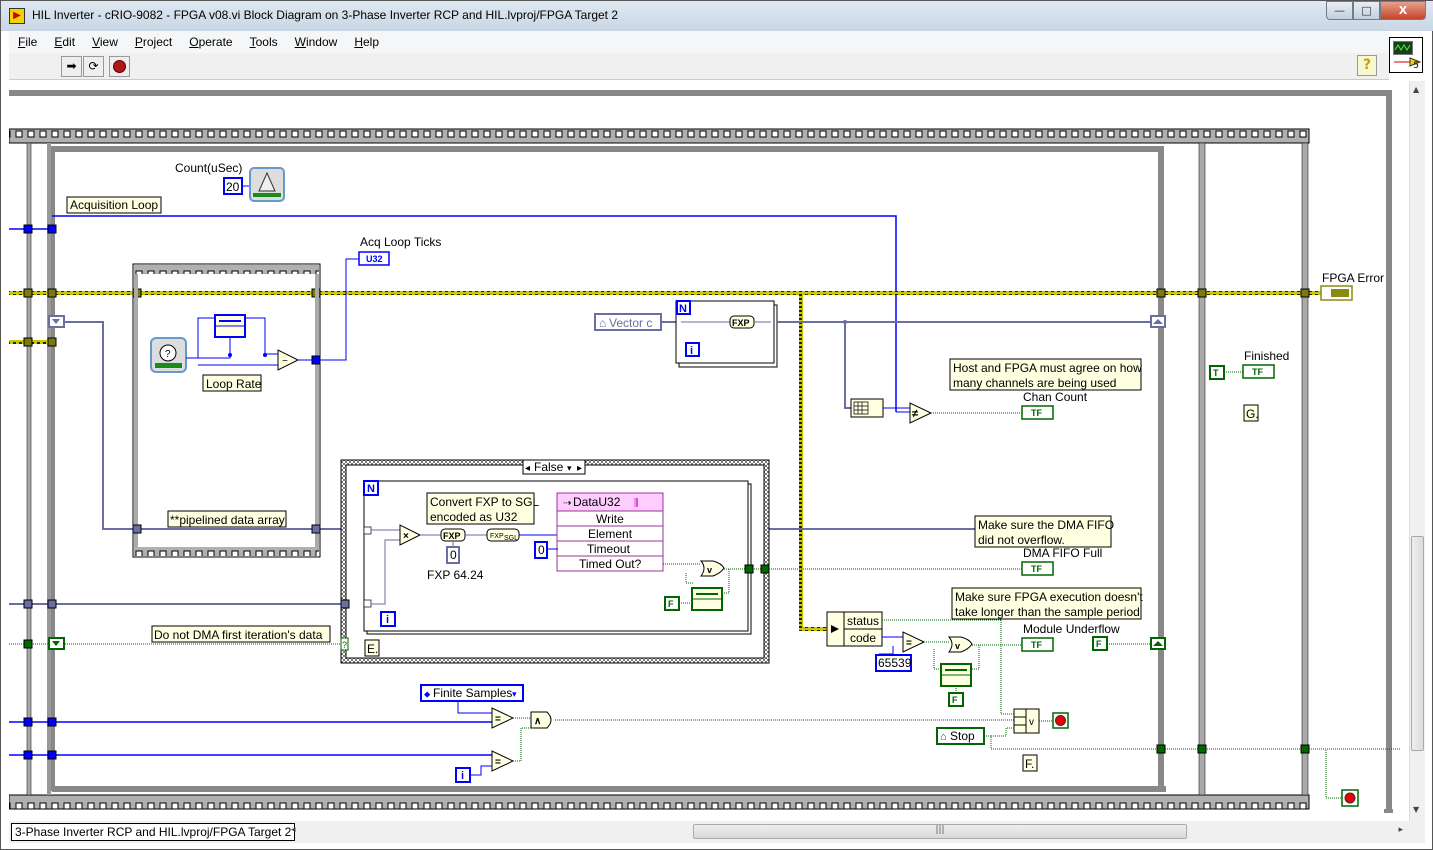 The image size is (1433, 850). Describe the element at coordinates (1366, 10) in the screenshot. I see `maximize-button: □` at that location.